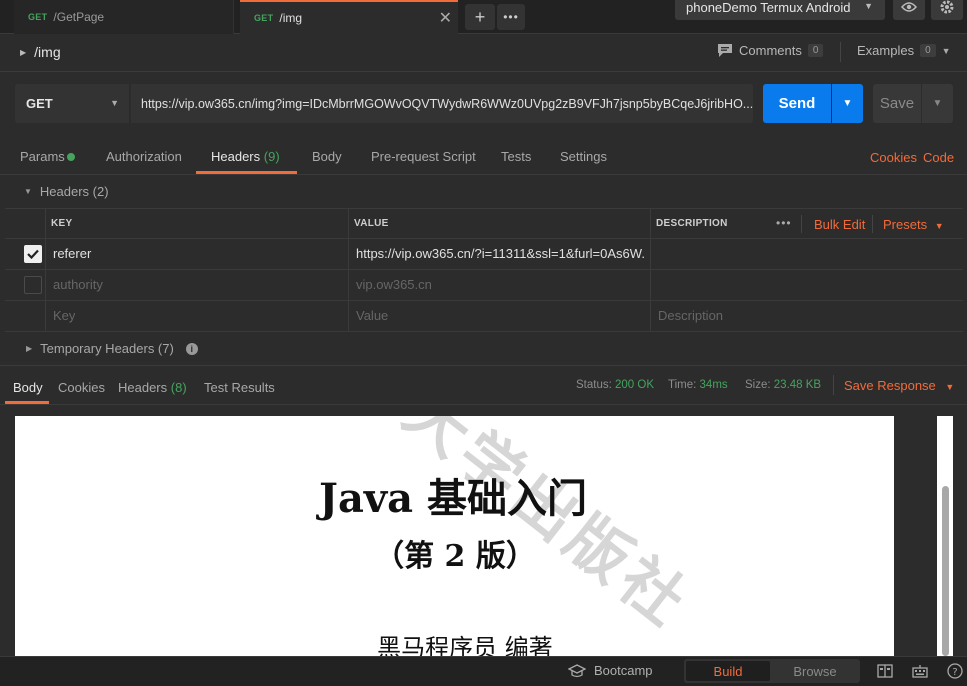 Image resolution: width=967 pixels, height=686 pixels. What do you see at coordinates (501, 284) in the screenshot?
I see `header-value-cell: vip.ow365.cn` at bounding box center [501, 284].